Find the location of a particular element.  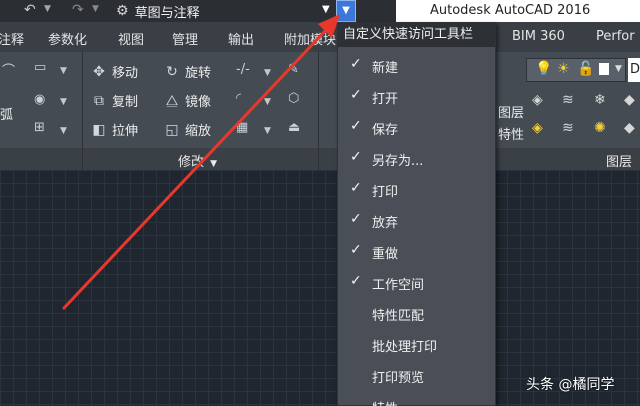

tab-manage: 管理 is located at coordinates (185, 38).